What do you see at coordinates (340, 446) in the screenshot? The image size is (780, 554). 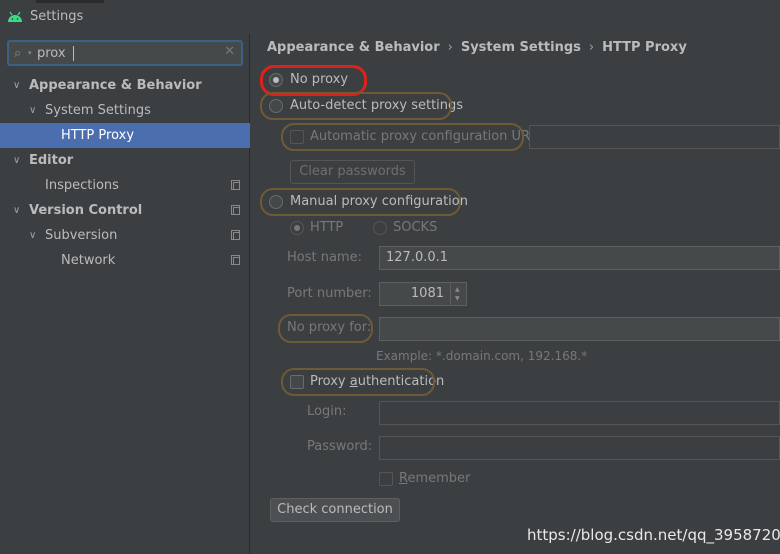 I see `password-label: Password:` at bounding box center [340, 446].